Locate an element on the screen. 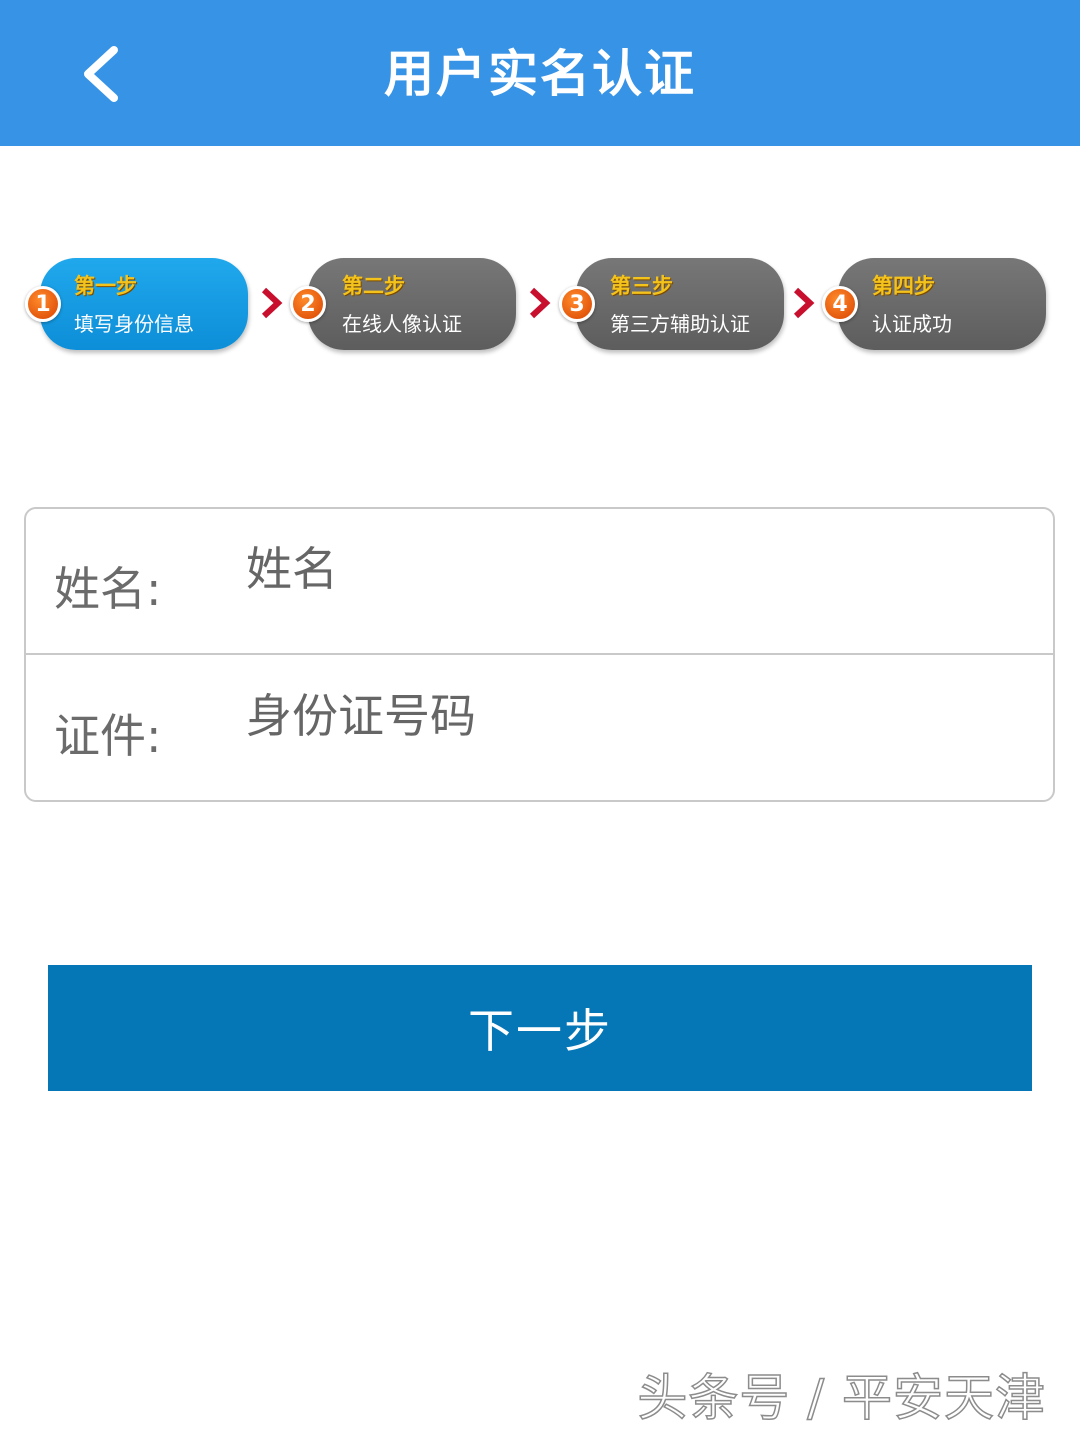 The height and width of the screenshot is (1438, 1080). step-number-badge: 1 is located at coordinates (43, 304).